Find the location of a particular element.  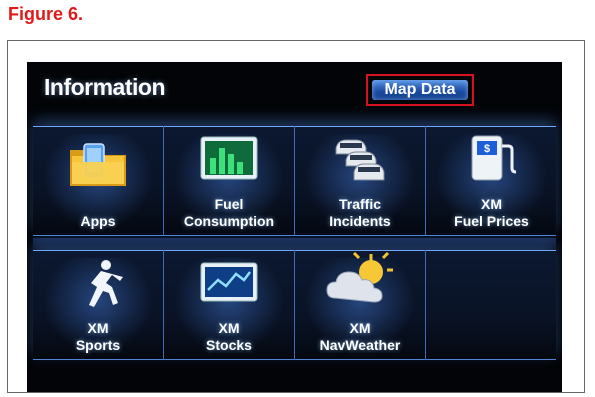

tile-apps: Apps is located at coordinates (98, 181).